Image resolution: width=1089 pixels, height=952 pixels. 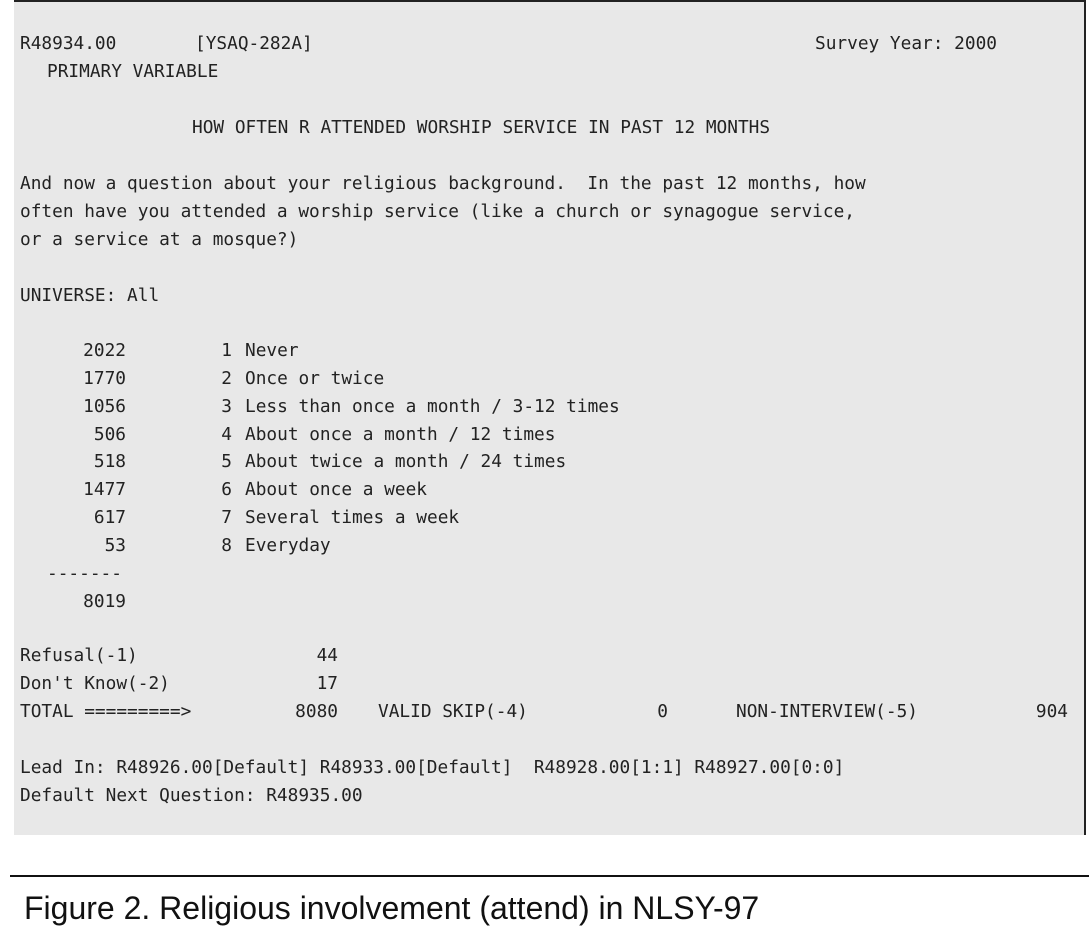 What do you see at coordinates (226, 378) in the screenshot?
I see `response-code: 2` at bounding box center [226, 378].